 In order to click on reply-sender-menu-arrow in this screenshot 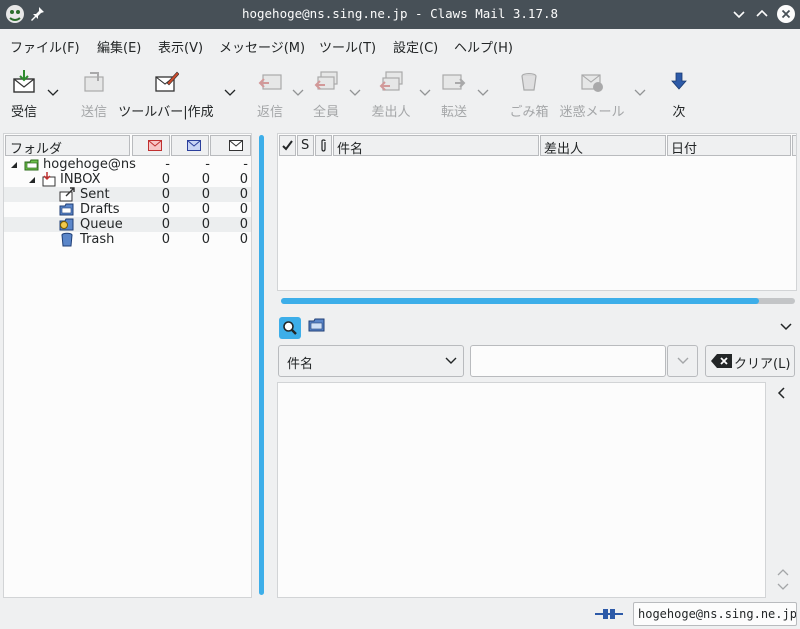, I will do `click(425, 93)`.